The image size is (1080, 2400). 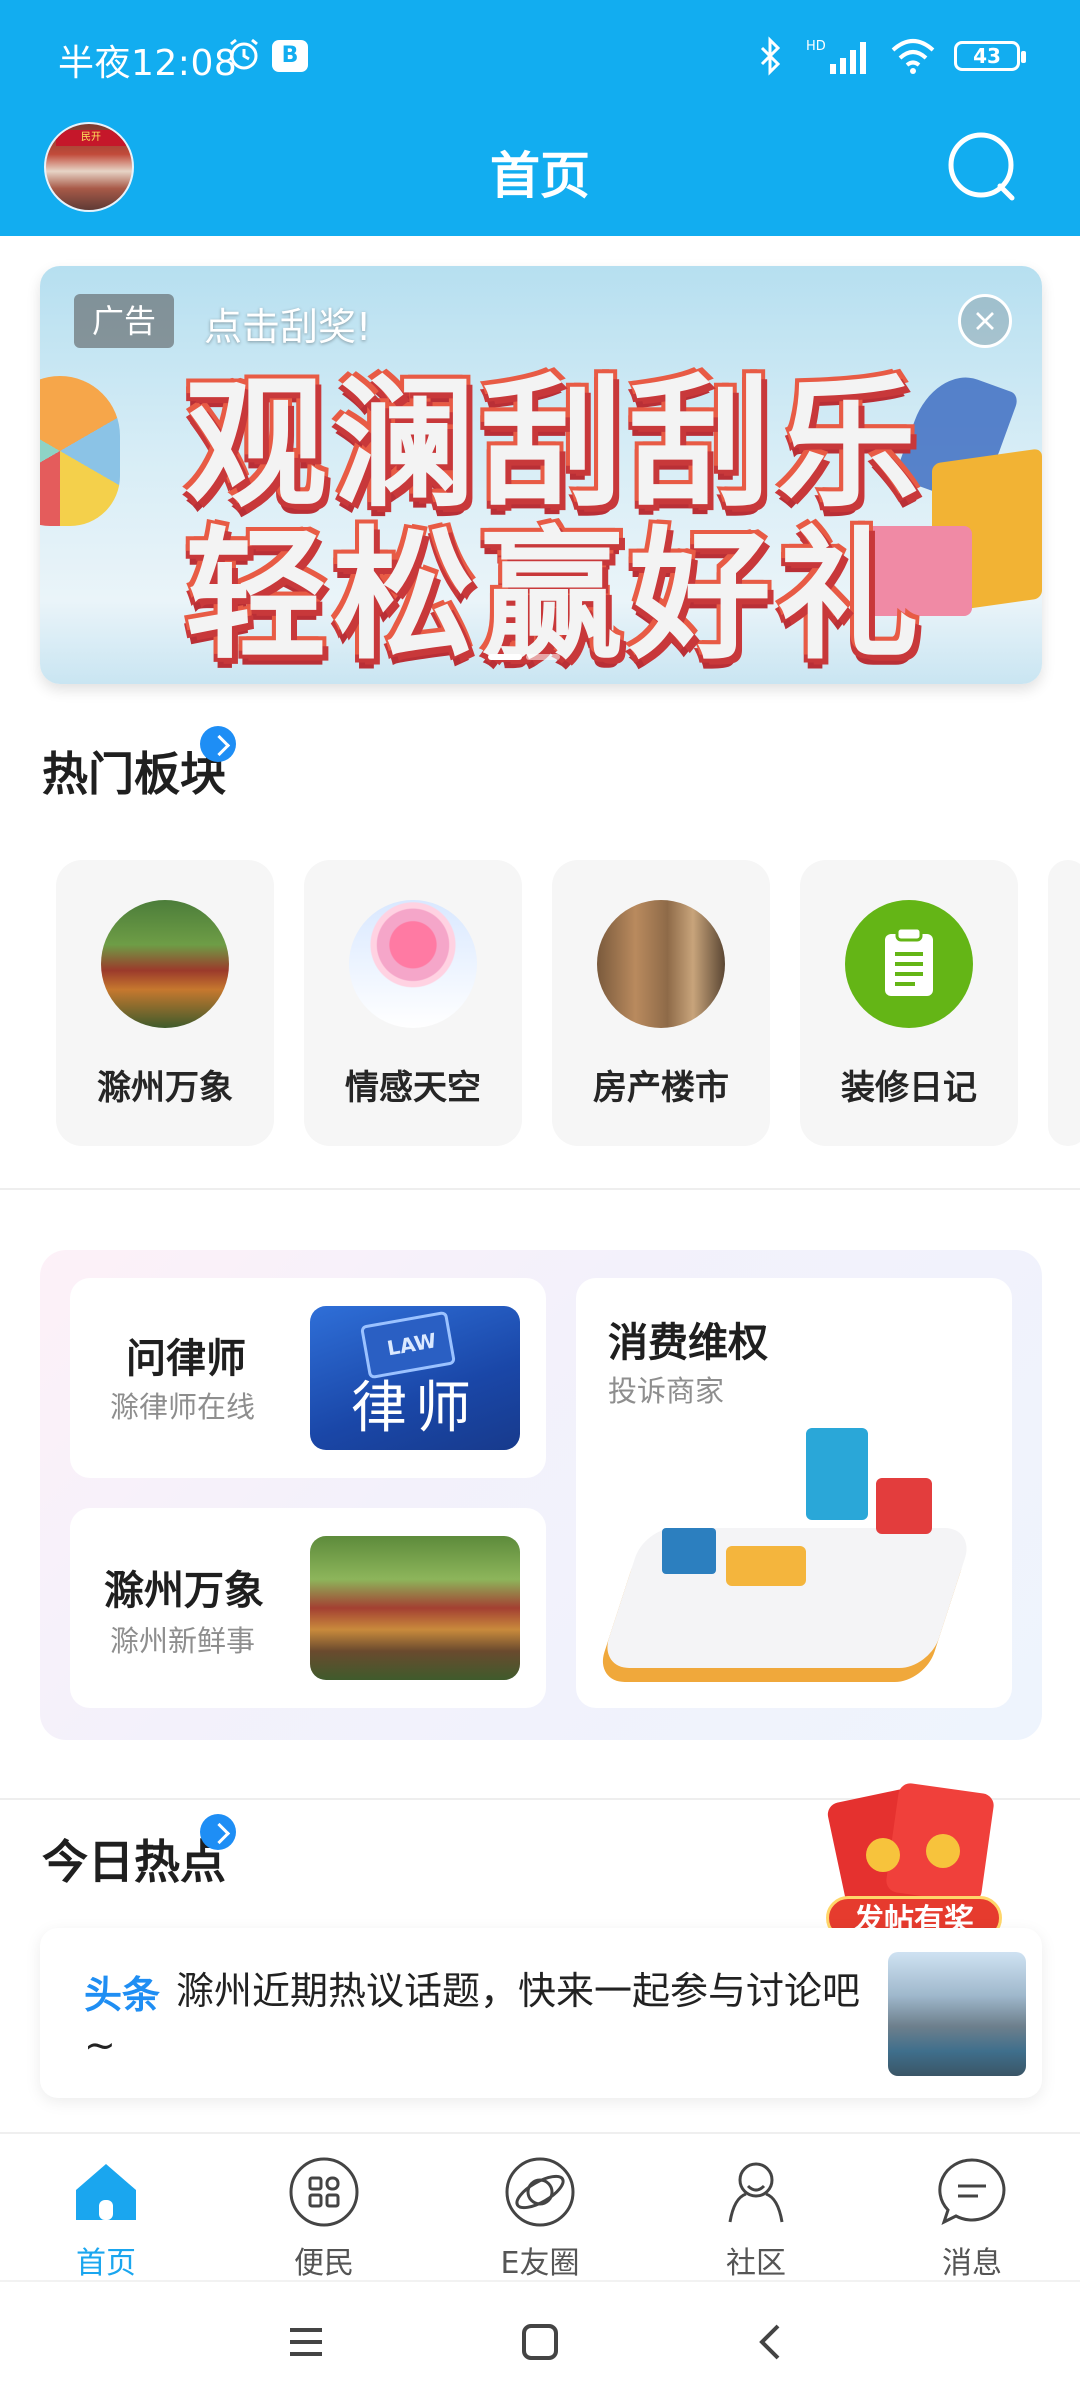 I want to click on tab-label: 社区, so click(x=756, y=2263).